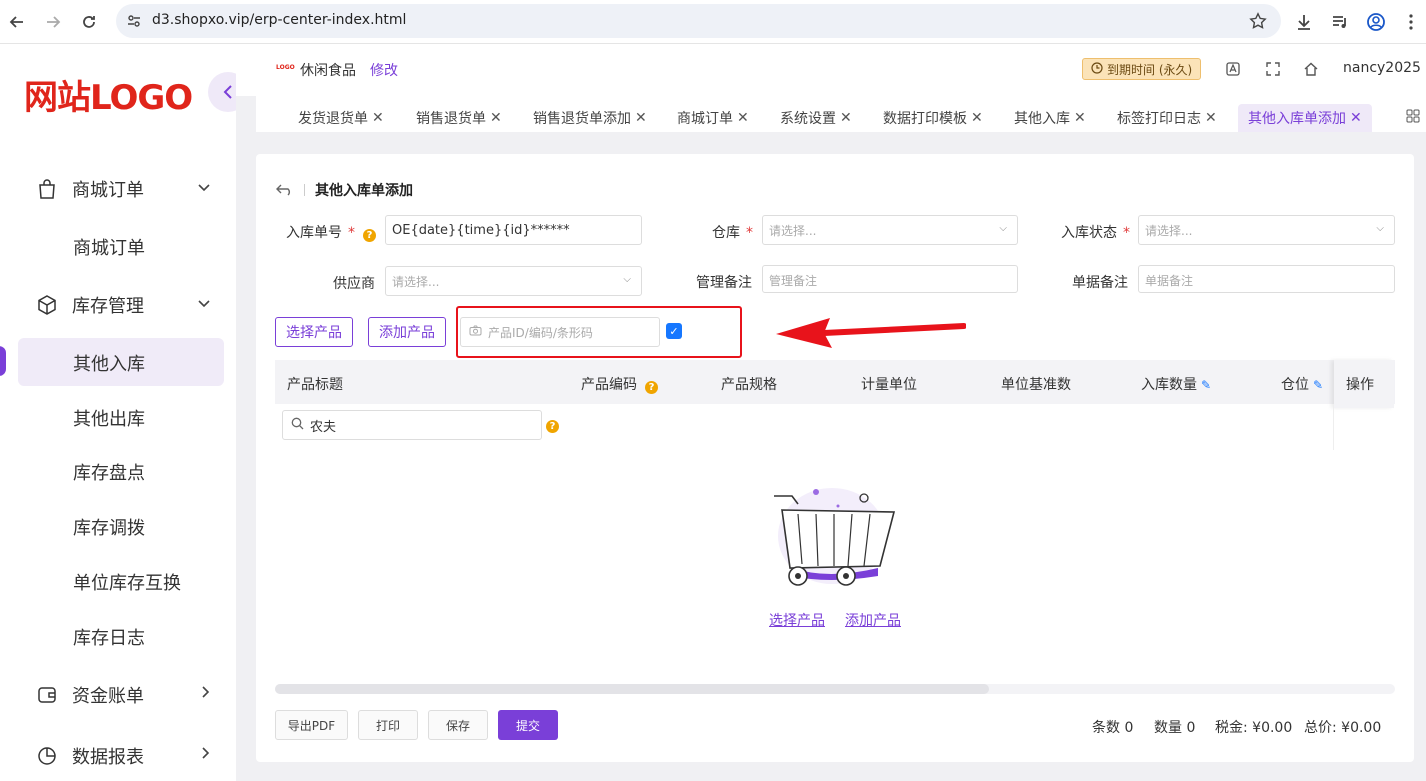  Describe the element at coordinates (1036, 385) in the screenshot. I see `col-base-qty: 单位基准数` at that location.